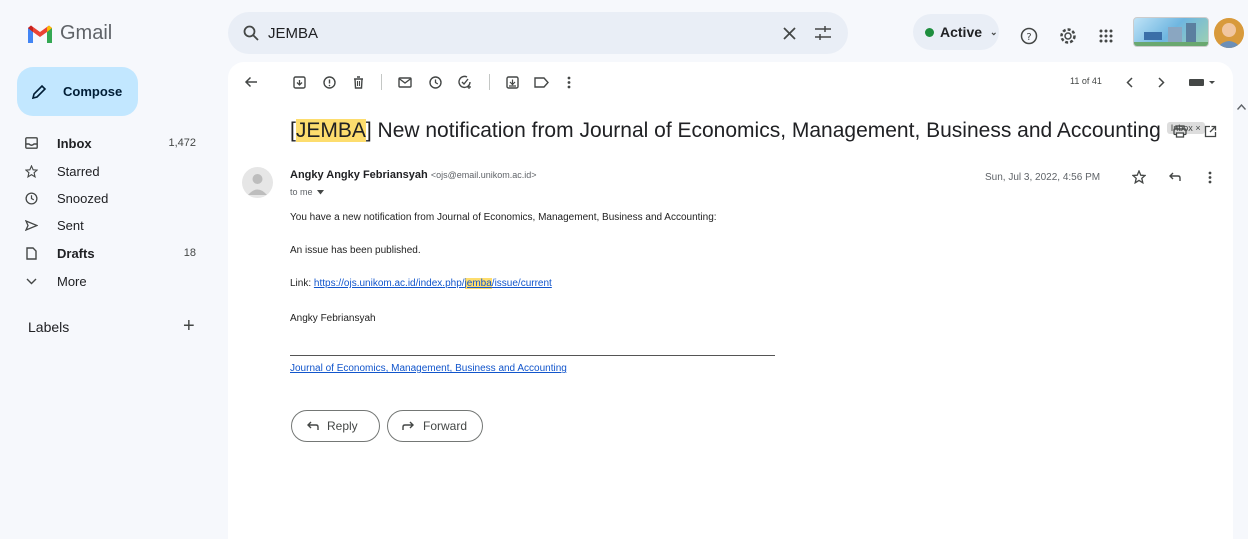 This screenshot has height=539, width=1248. What do you see at coordinates (114, 171) in the screenshot?
I see `sidebar-item-starred: Starred` at bounding box center [114, 171].